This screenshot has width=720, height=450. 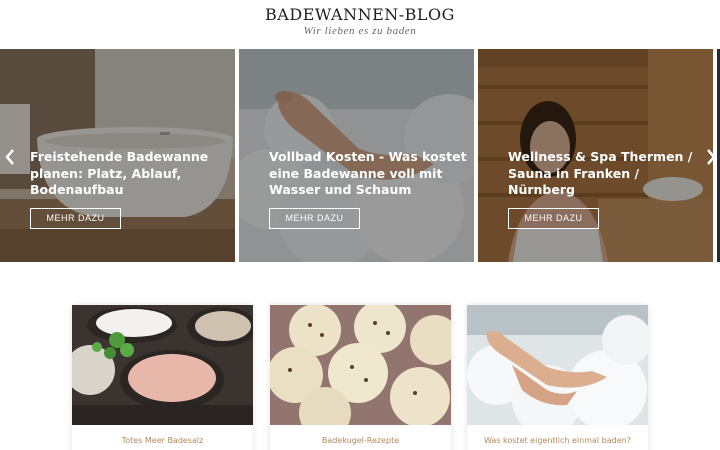 I want to click on article-card-dead-sea-salt: Totes Meer Badesalz, so click(x=162, y=377).